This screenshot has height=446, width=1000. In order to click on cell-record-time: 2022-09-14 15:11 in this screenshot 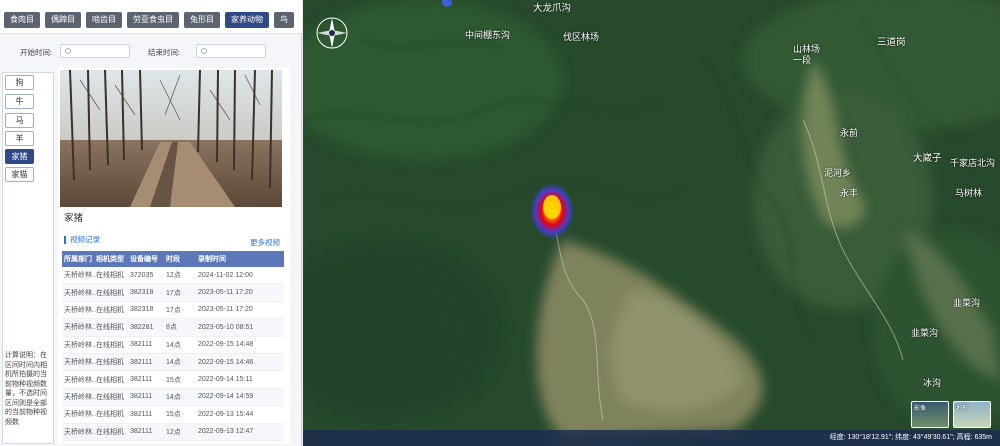, I will do `click(225, 380)`.